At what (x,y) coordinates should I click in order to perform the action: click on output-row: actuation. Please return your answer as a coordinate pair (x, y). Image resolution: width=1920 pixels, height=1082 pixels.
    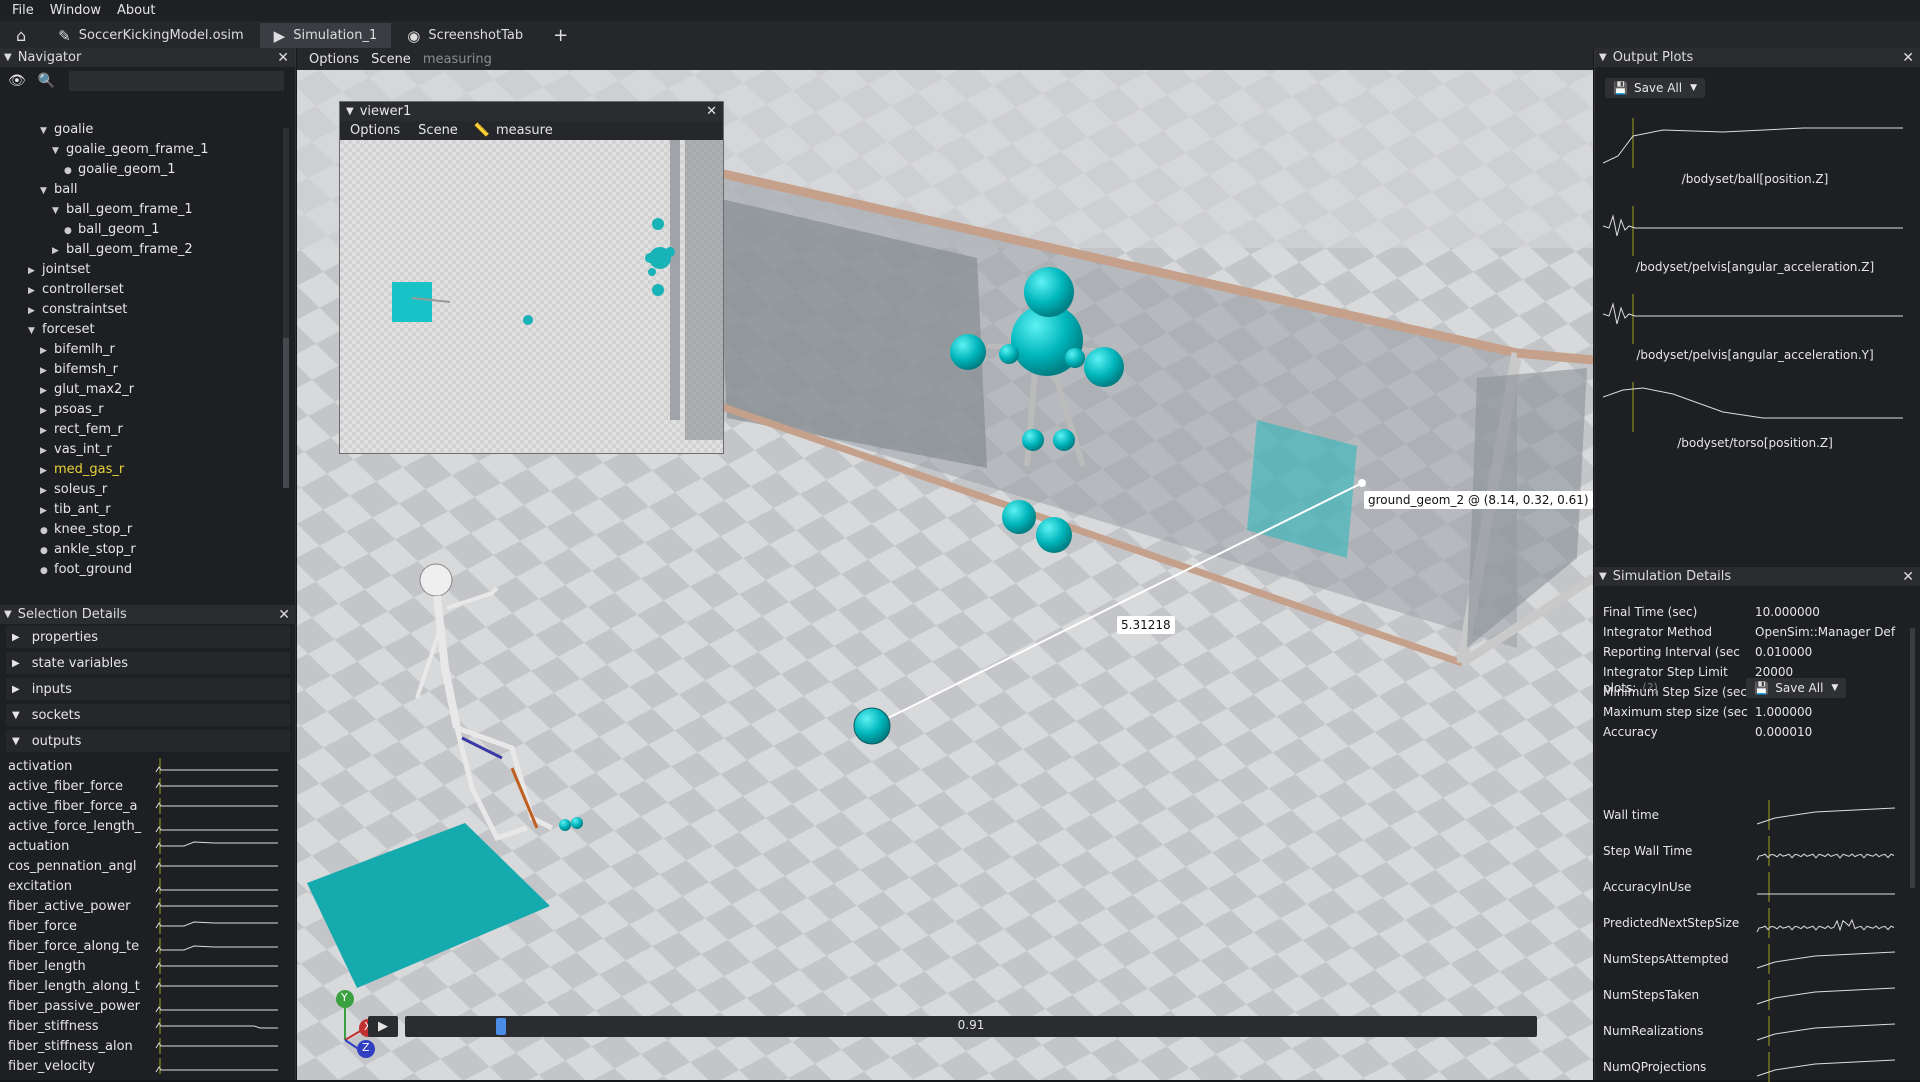
    Looking at the image, I should click on (148, 846).